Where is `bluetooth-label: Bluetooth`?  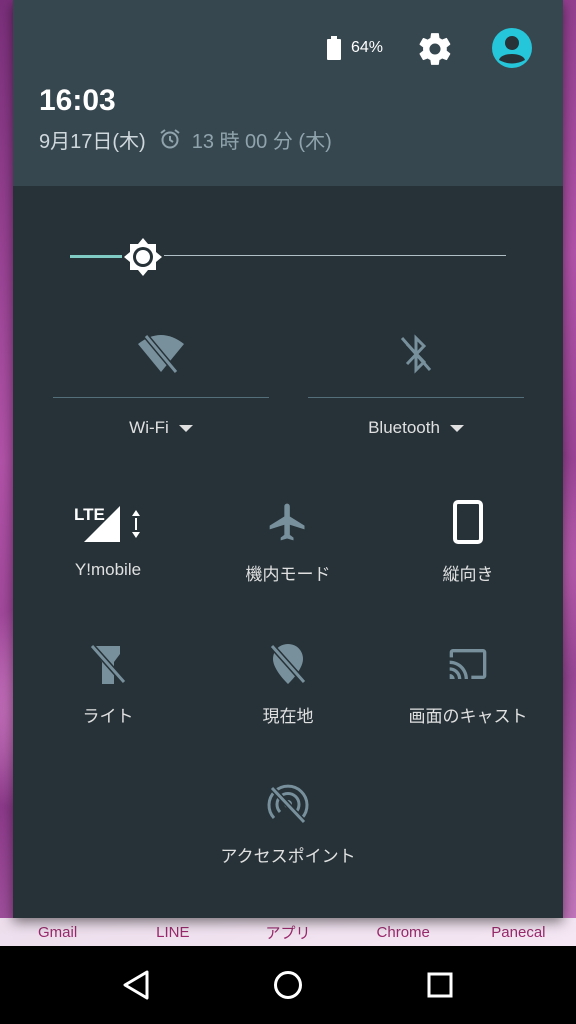 bluetooth-label: Bluetooth is located at coordinates (404, 427).